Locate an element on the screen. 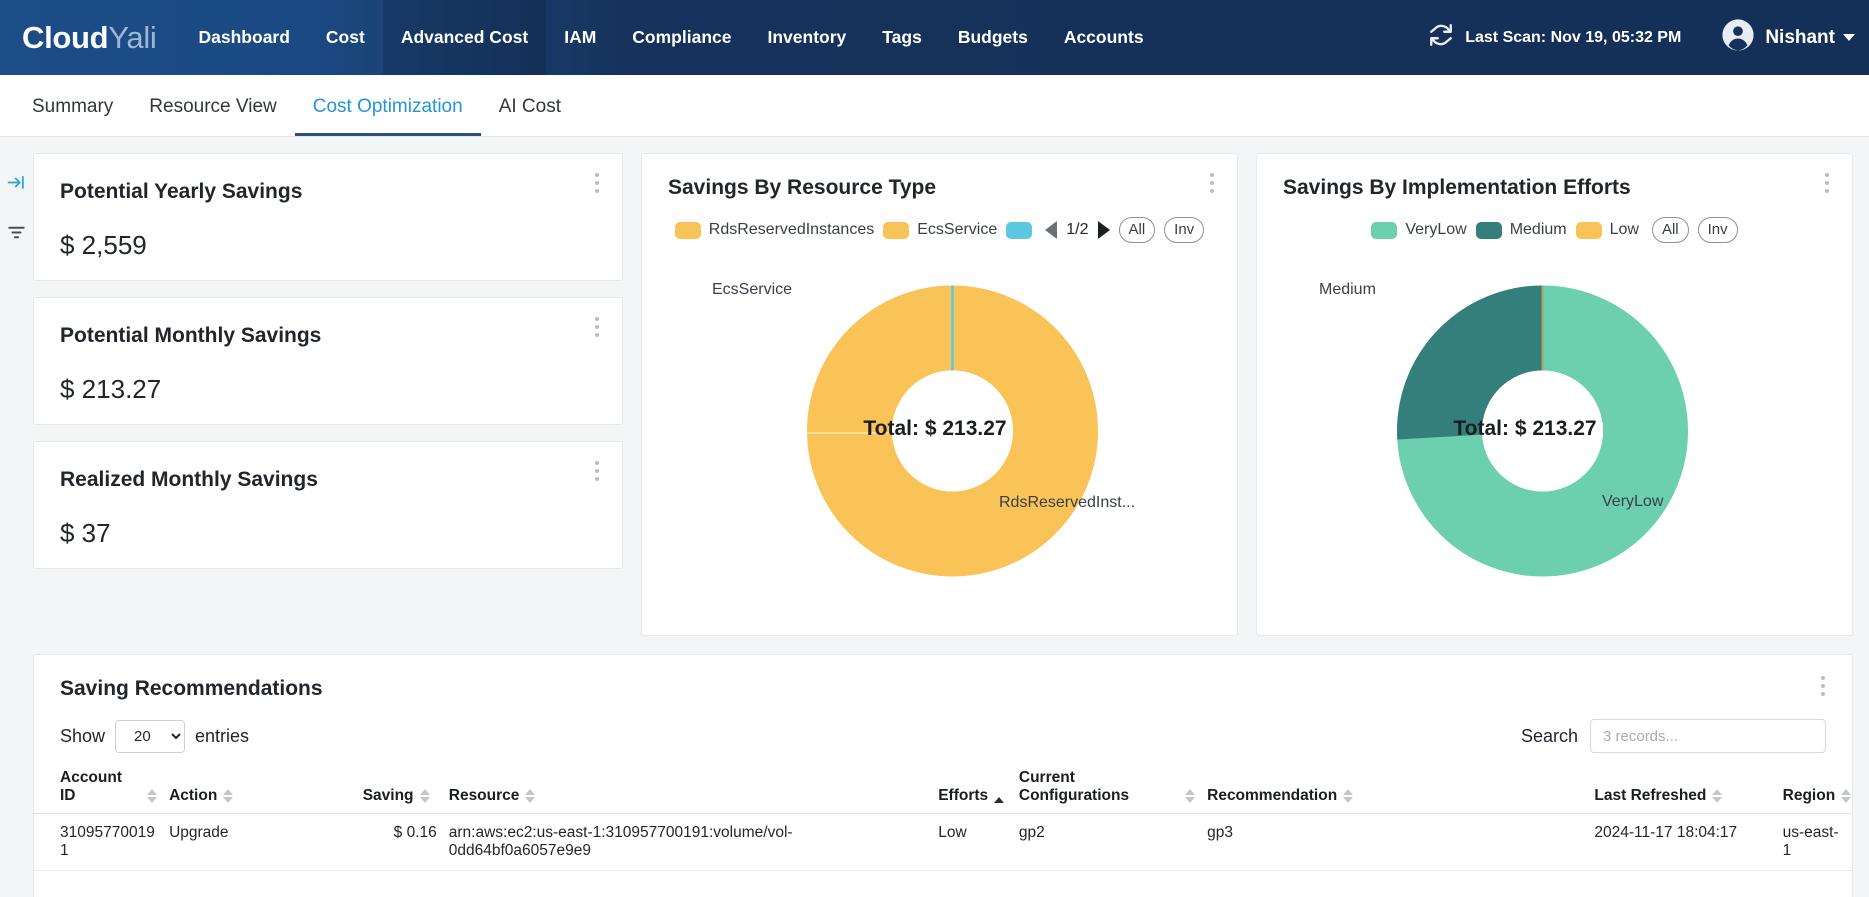  cell-account-id: 310957700191 is located at coordinates (99, 842).